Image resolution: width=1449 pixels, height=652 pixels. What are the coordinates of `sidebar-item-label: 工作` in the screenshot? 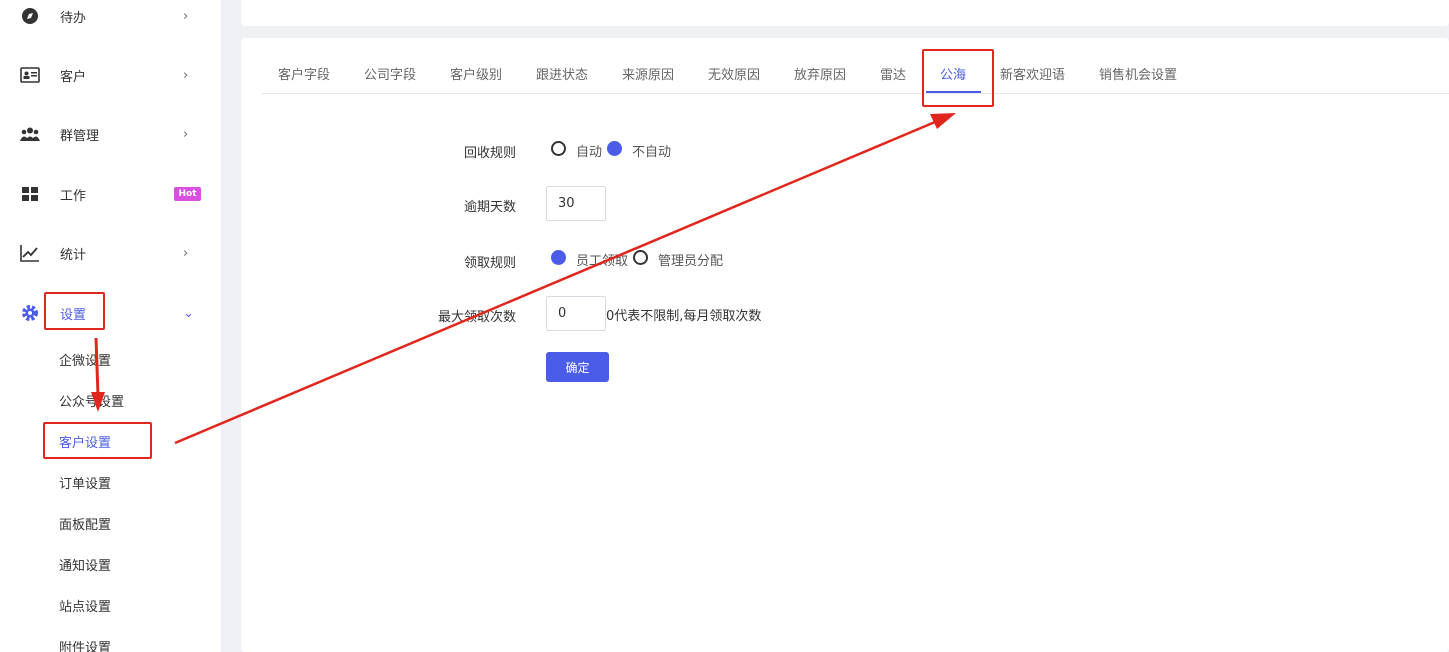 It's located at (73, 196).